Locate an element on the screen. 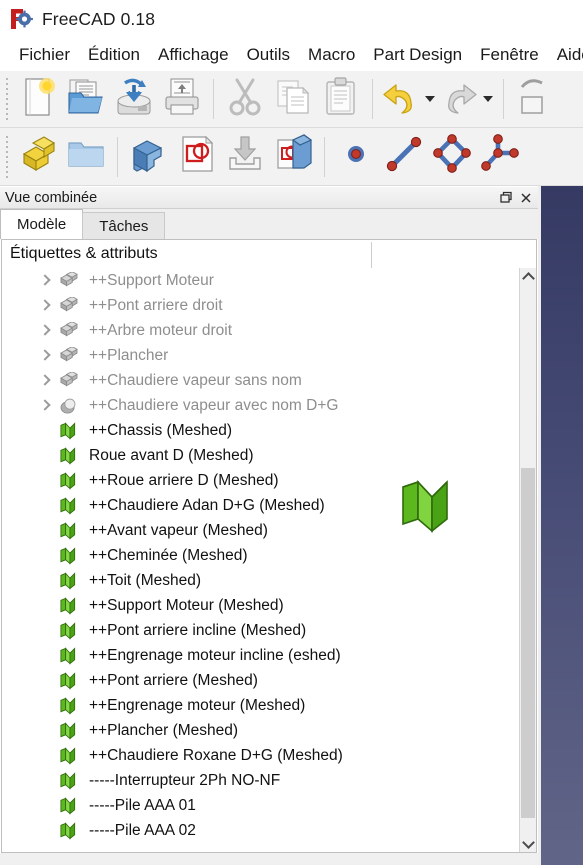 The width and height of the screenshot is (583, 865). redo-button is located at coordinates (459, 99).